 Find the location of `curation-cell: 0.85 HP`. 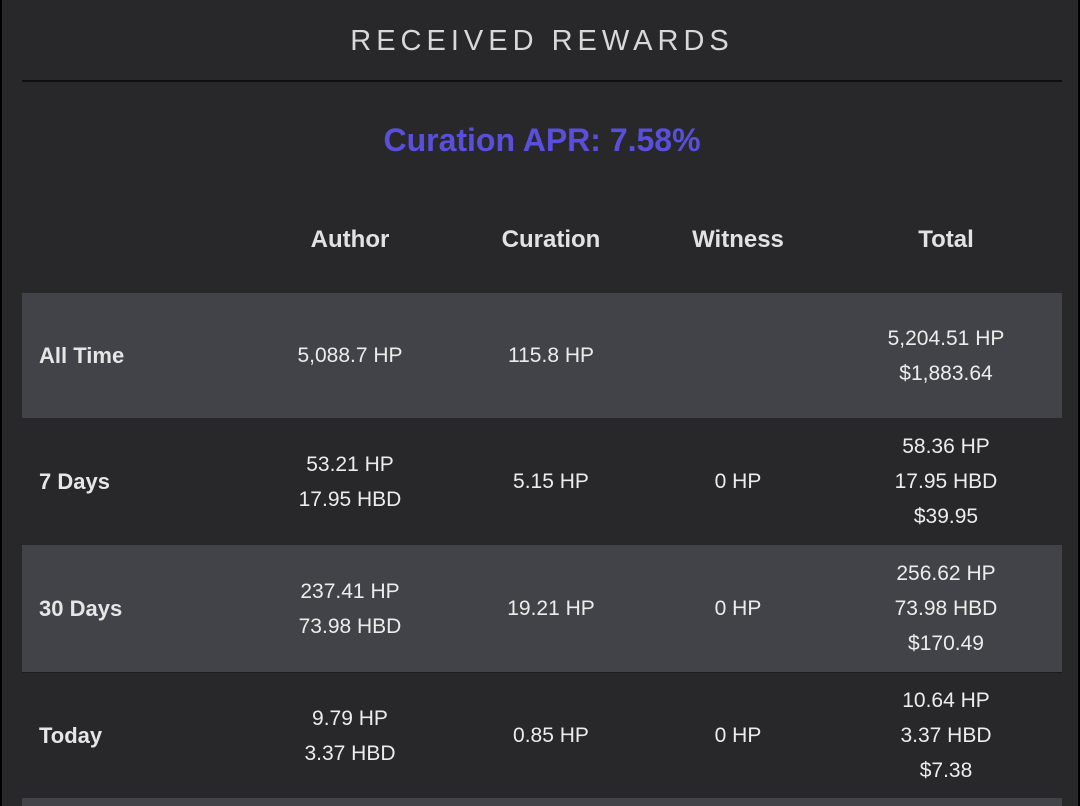

curation-cell: 0.85 HP is located at coordinates (551, 735).